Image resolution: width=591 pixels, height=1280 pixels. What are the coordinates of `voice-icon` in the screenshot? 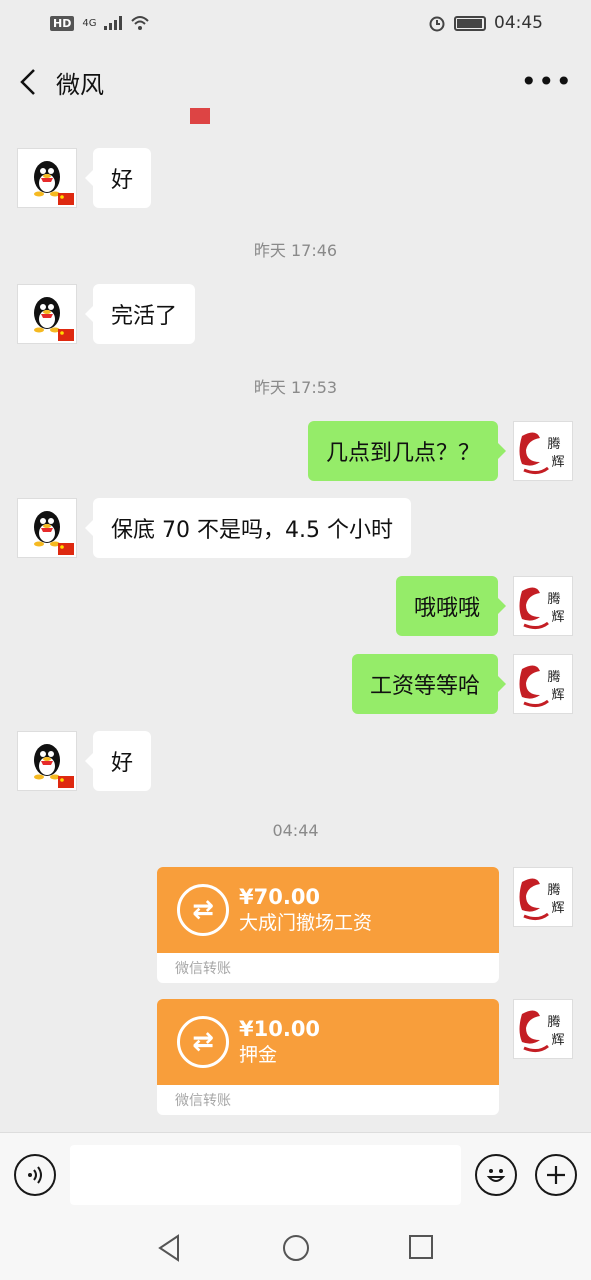 It's located at (35, 1175).